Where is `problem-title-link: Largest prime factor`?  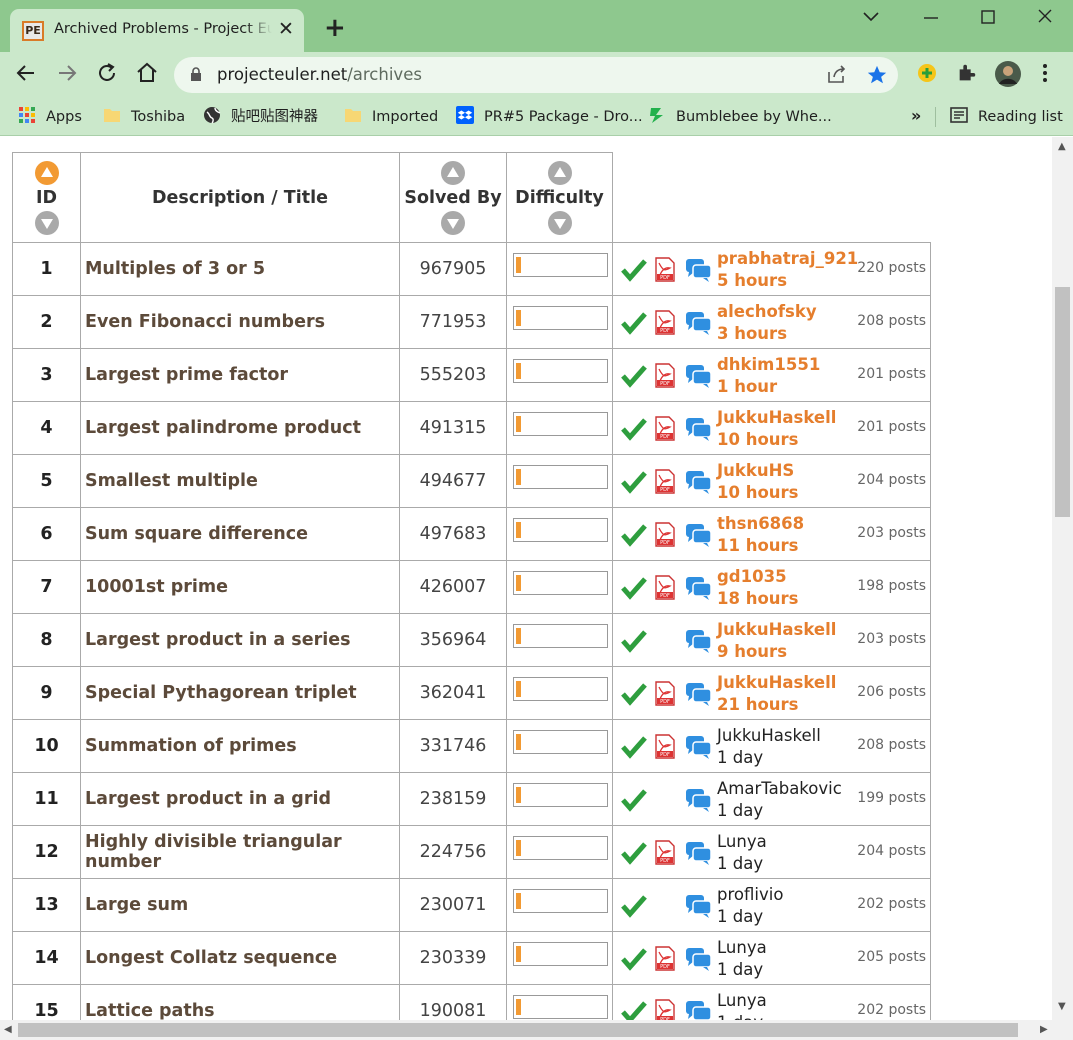 problem-title-link: Largest prime factor is located at coordinates (240, 375).